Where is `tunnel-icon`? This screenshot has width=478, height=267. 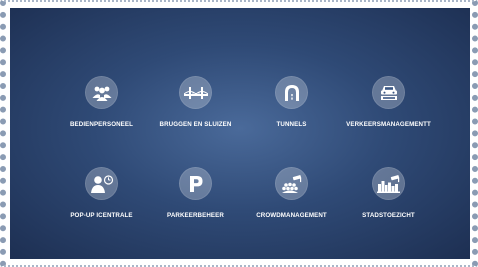
tunnel-icon is located at coordinates (291, 92).